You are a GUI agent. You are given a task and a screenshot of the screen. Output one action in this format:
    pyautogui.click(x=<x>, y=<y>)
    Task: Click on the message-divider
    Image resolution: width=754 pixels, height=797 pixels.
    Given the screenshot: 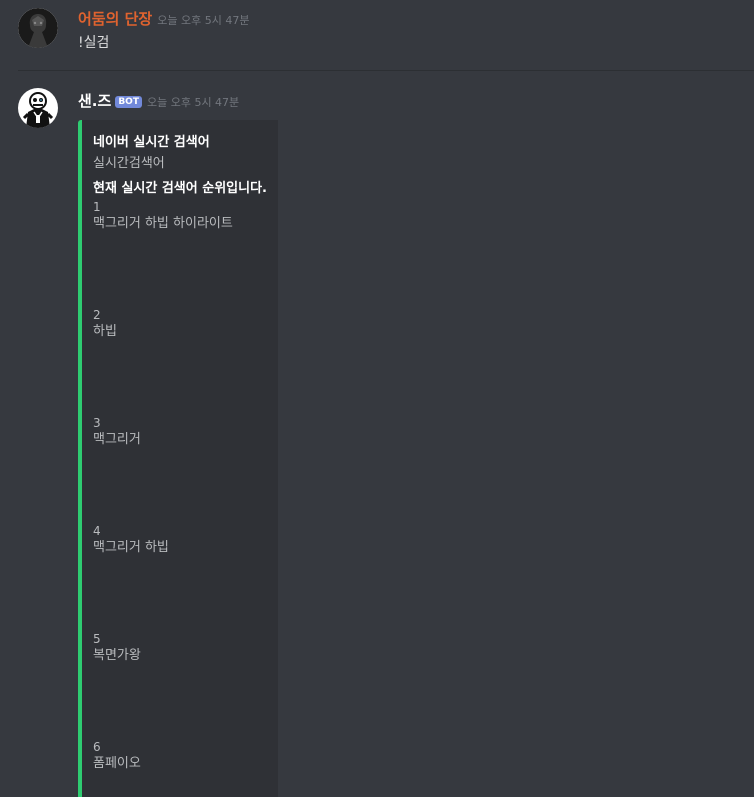 What is the action you would take?
    pyautogui.click(x=386, y=70)
    